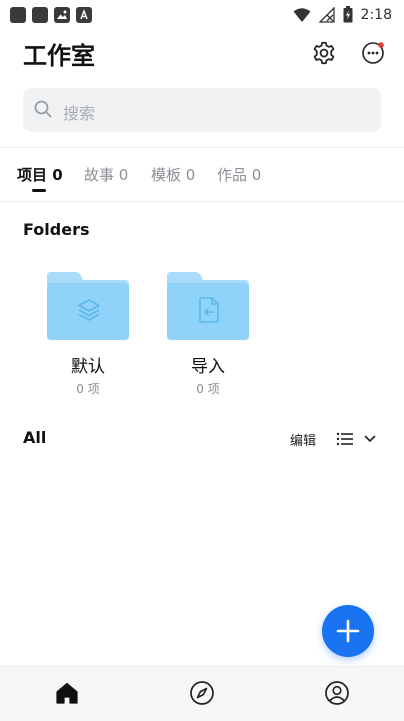 Image resolution: width=404 pixels, height=721 pixels. I want to click on image-notification-icon, so click(62, 15).